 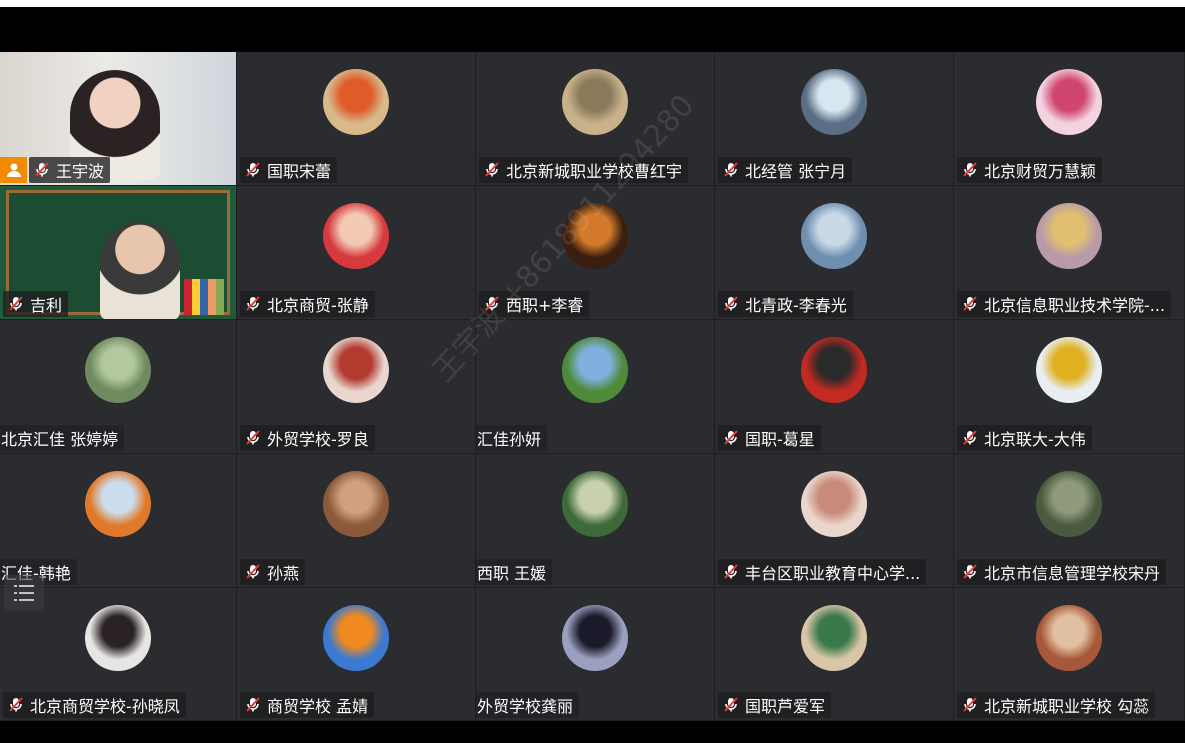 What do you see at coordinates (318, 706) in the screenshot?
I see `participant-name: 商贸学校 孟婧` at bounding box center [318, 706].